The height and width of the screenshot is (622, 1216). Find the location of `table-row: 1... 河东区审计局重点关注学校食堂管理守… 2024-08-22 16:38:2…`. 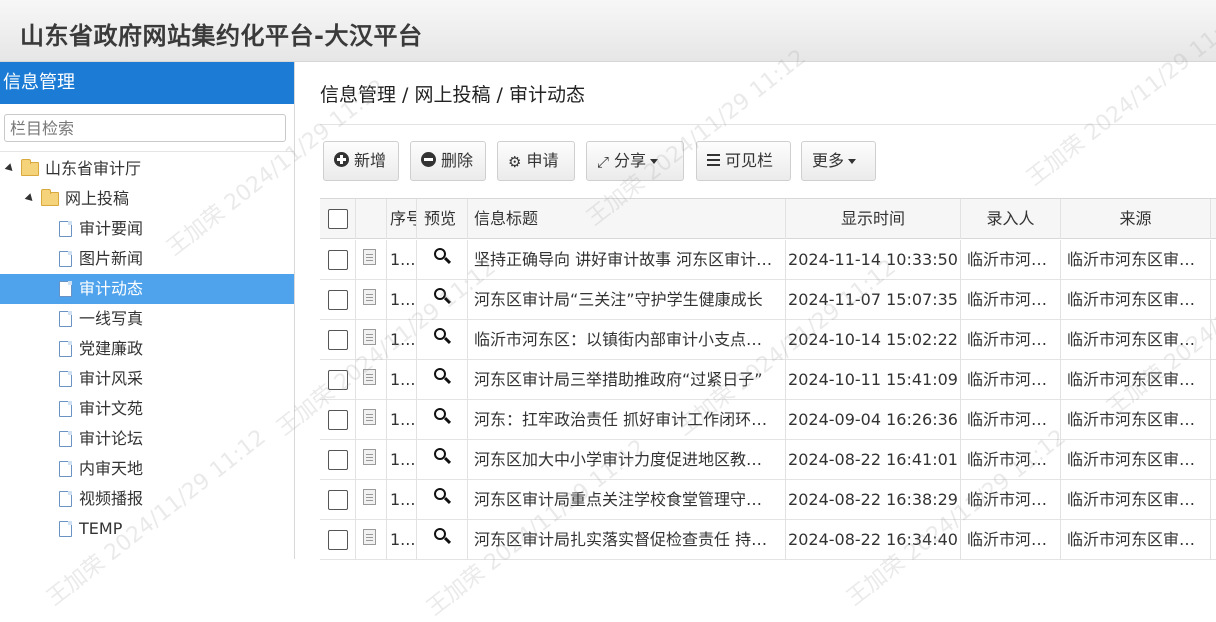

table-row: 1... 河东区审计局重点关注学校食堂管理守… 2024-08-22 16:38:2… is located at coordinates (768, 500).